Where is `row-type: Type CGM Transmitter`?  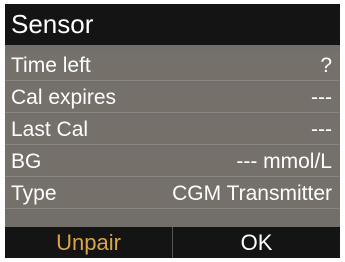
row-type: Type CGM Transmitter is located at coordinates (172, 194).